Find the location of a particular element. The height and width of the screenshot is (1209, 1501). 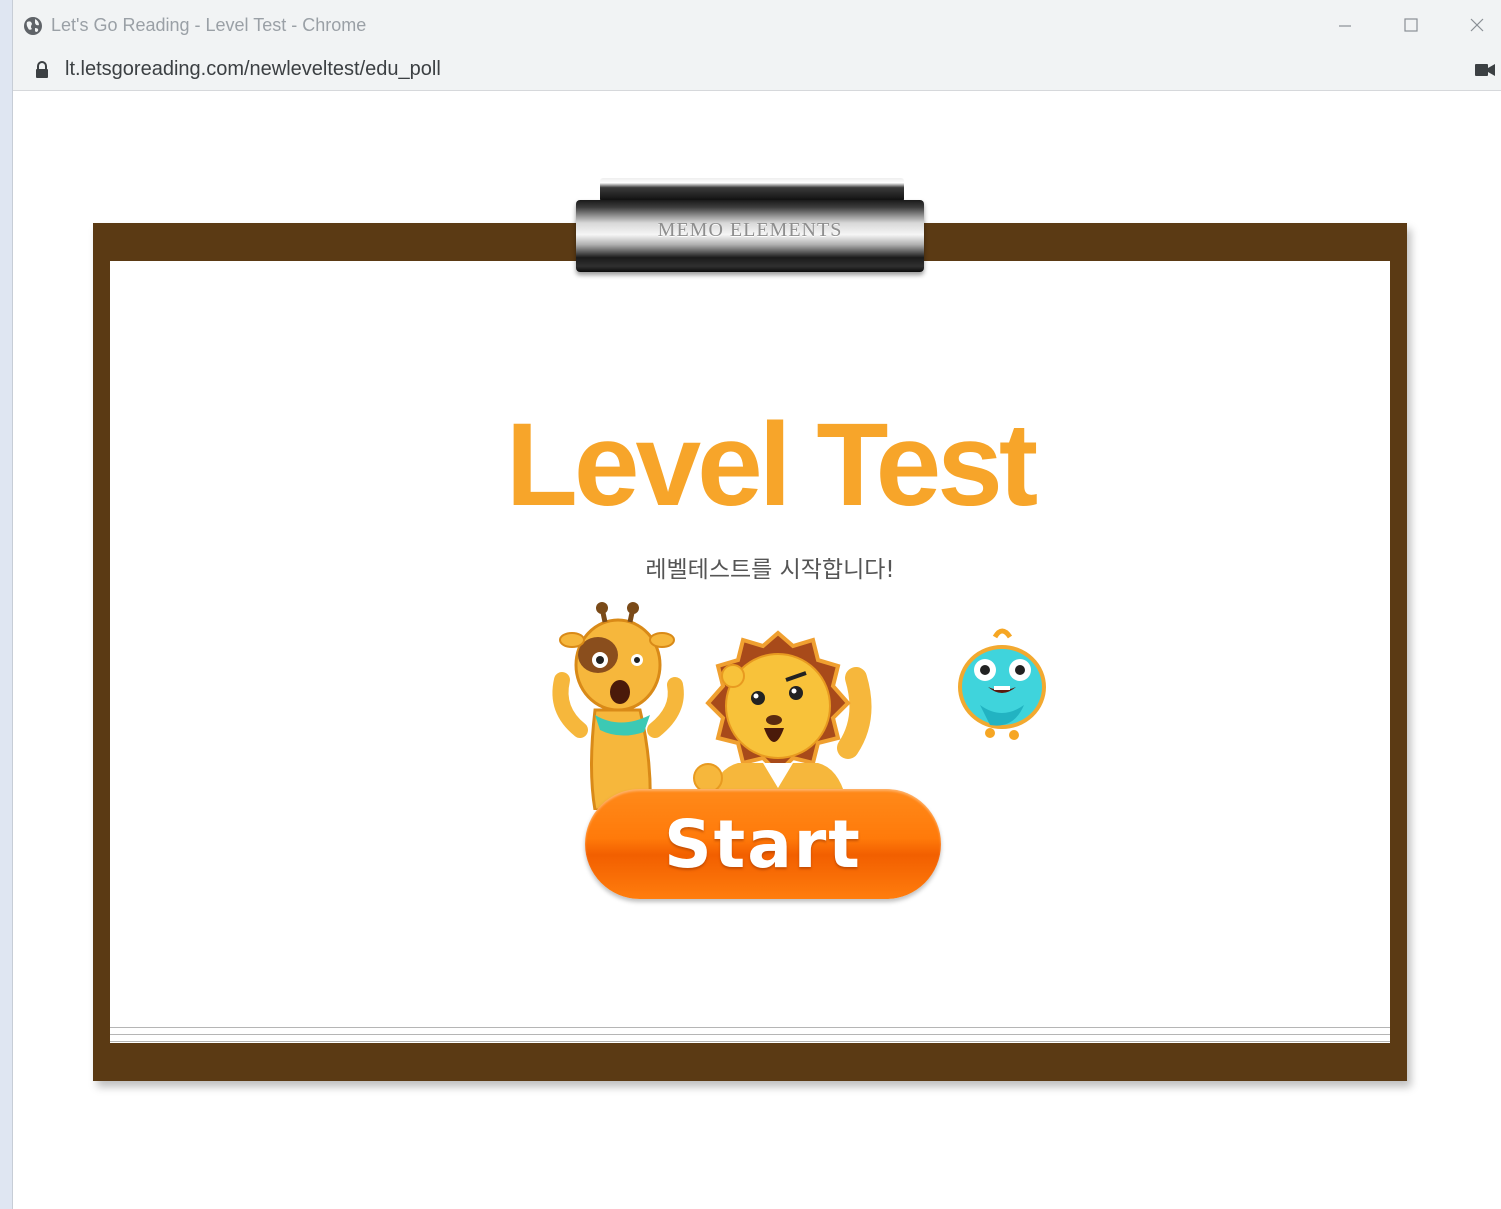

lion-mascot is located at coordinates (782, 714).